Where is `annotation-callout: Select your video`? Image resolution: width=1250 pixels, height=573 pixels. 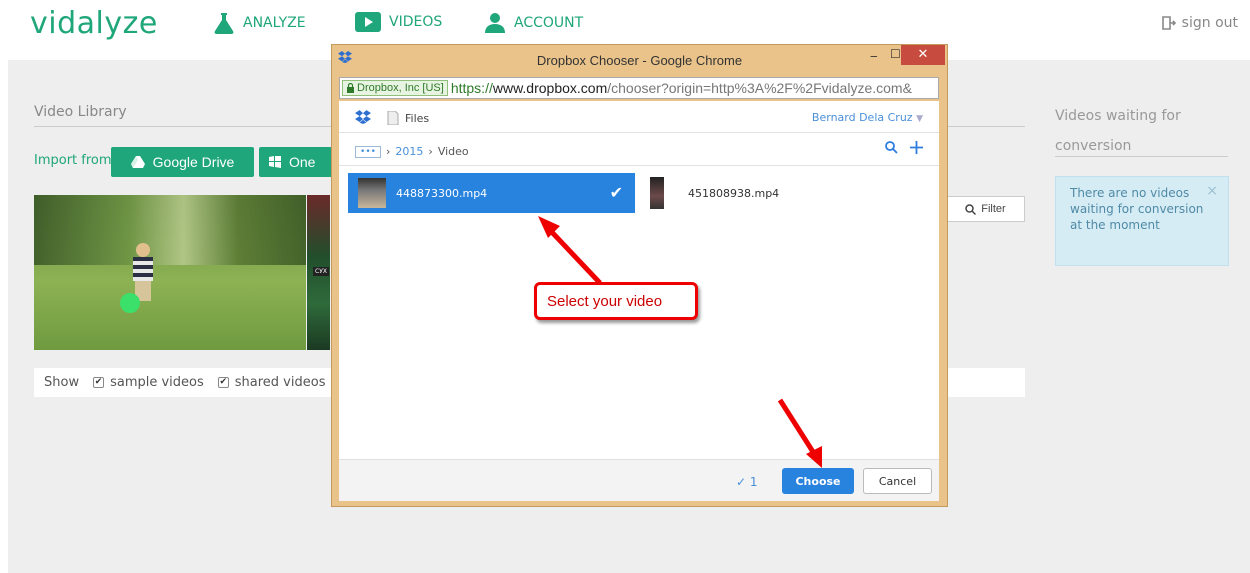 annotation-callout: Select your video is located at coordinates (616, 301).